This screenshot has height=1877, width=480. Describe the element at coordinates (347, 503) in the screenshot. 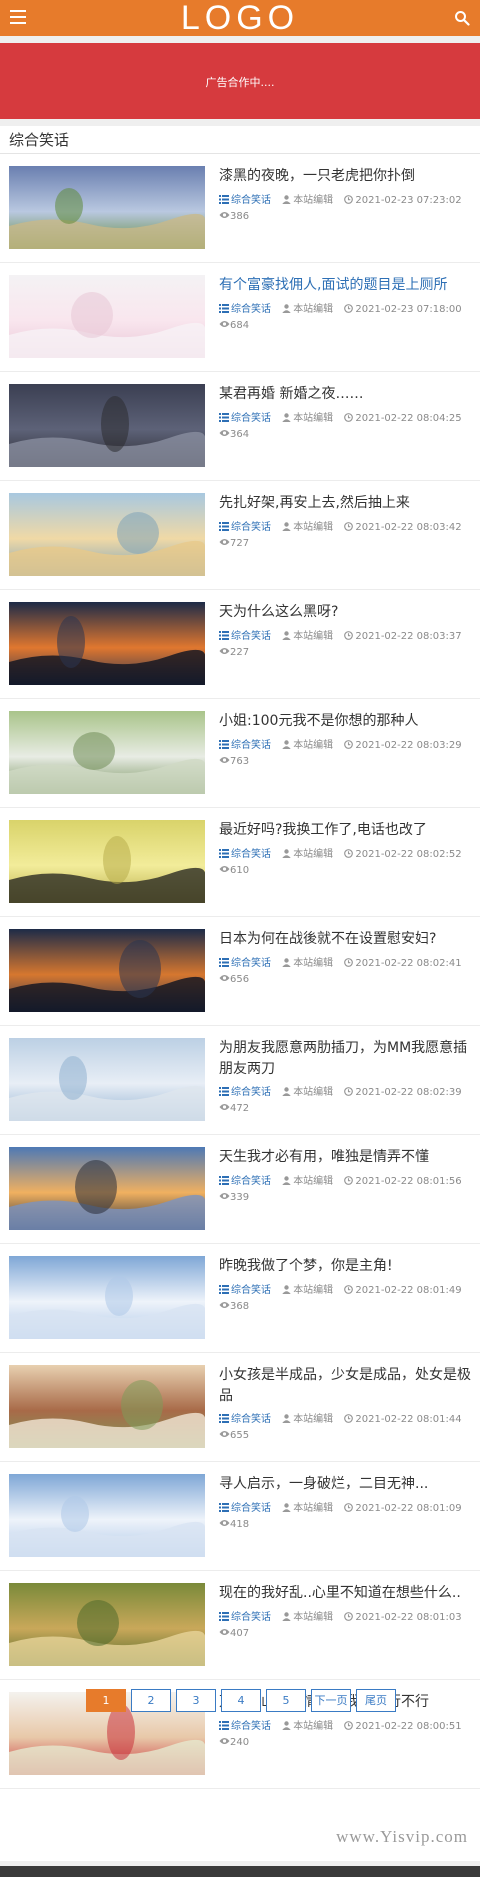

I see `article-title: 先扎好架,再安上去,然后抽上来` at that location.